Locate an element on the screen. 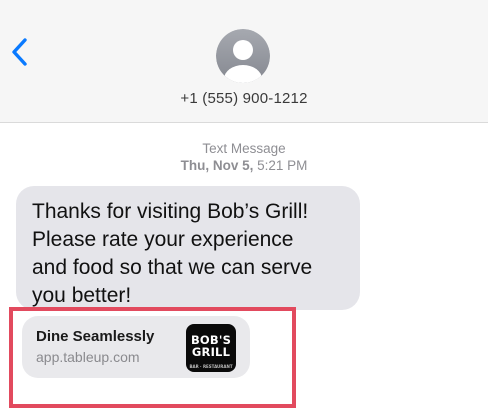  chevron-left-icon is located at coordinates (19, 52).